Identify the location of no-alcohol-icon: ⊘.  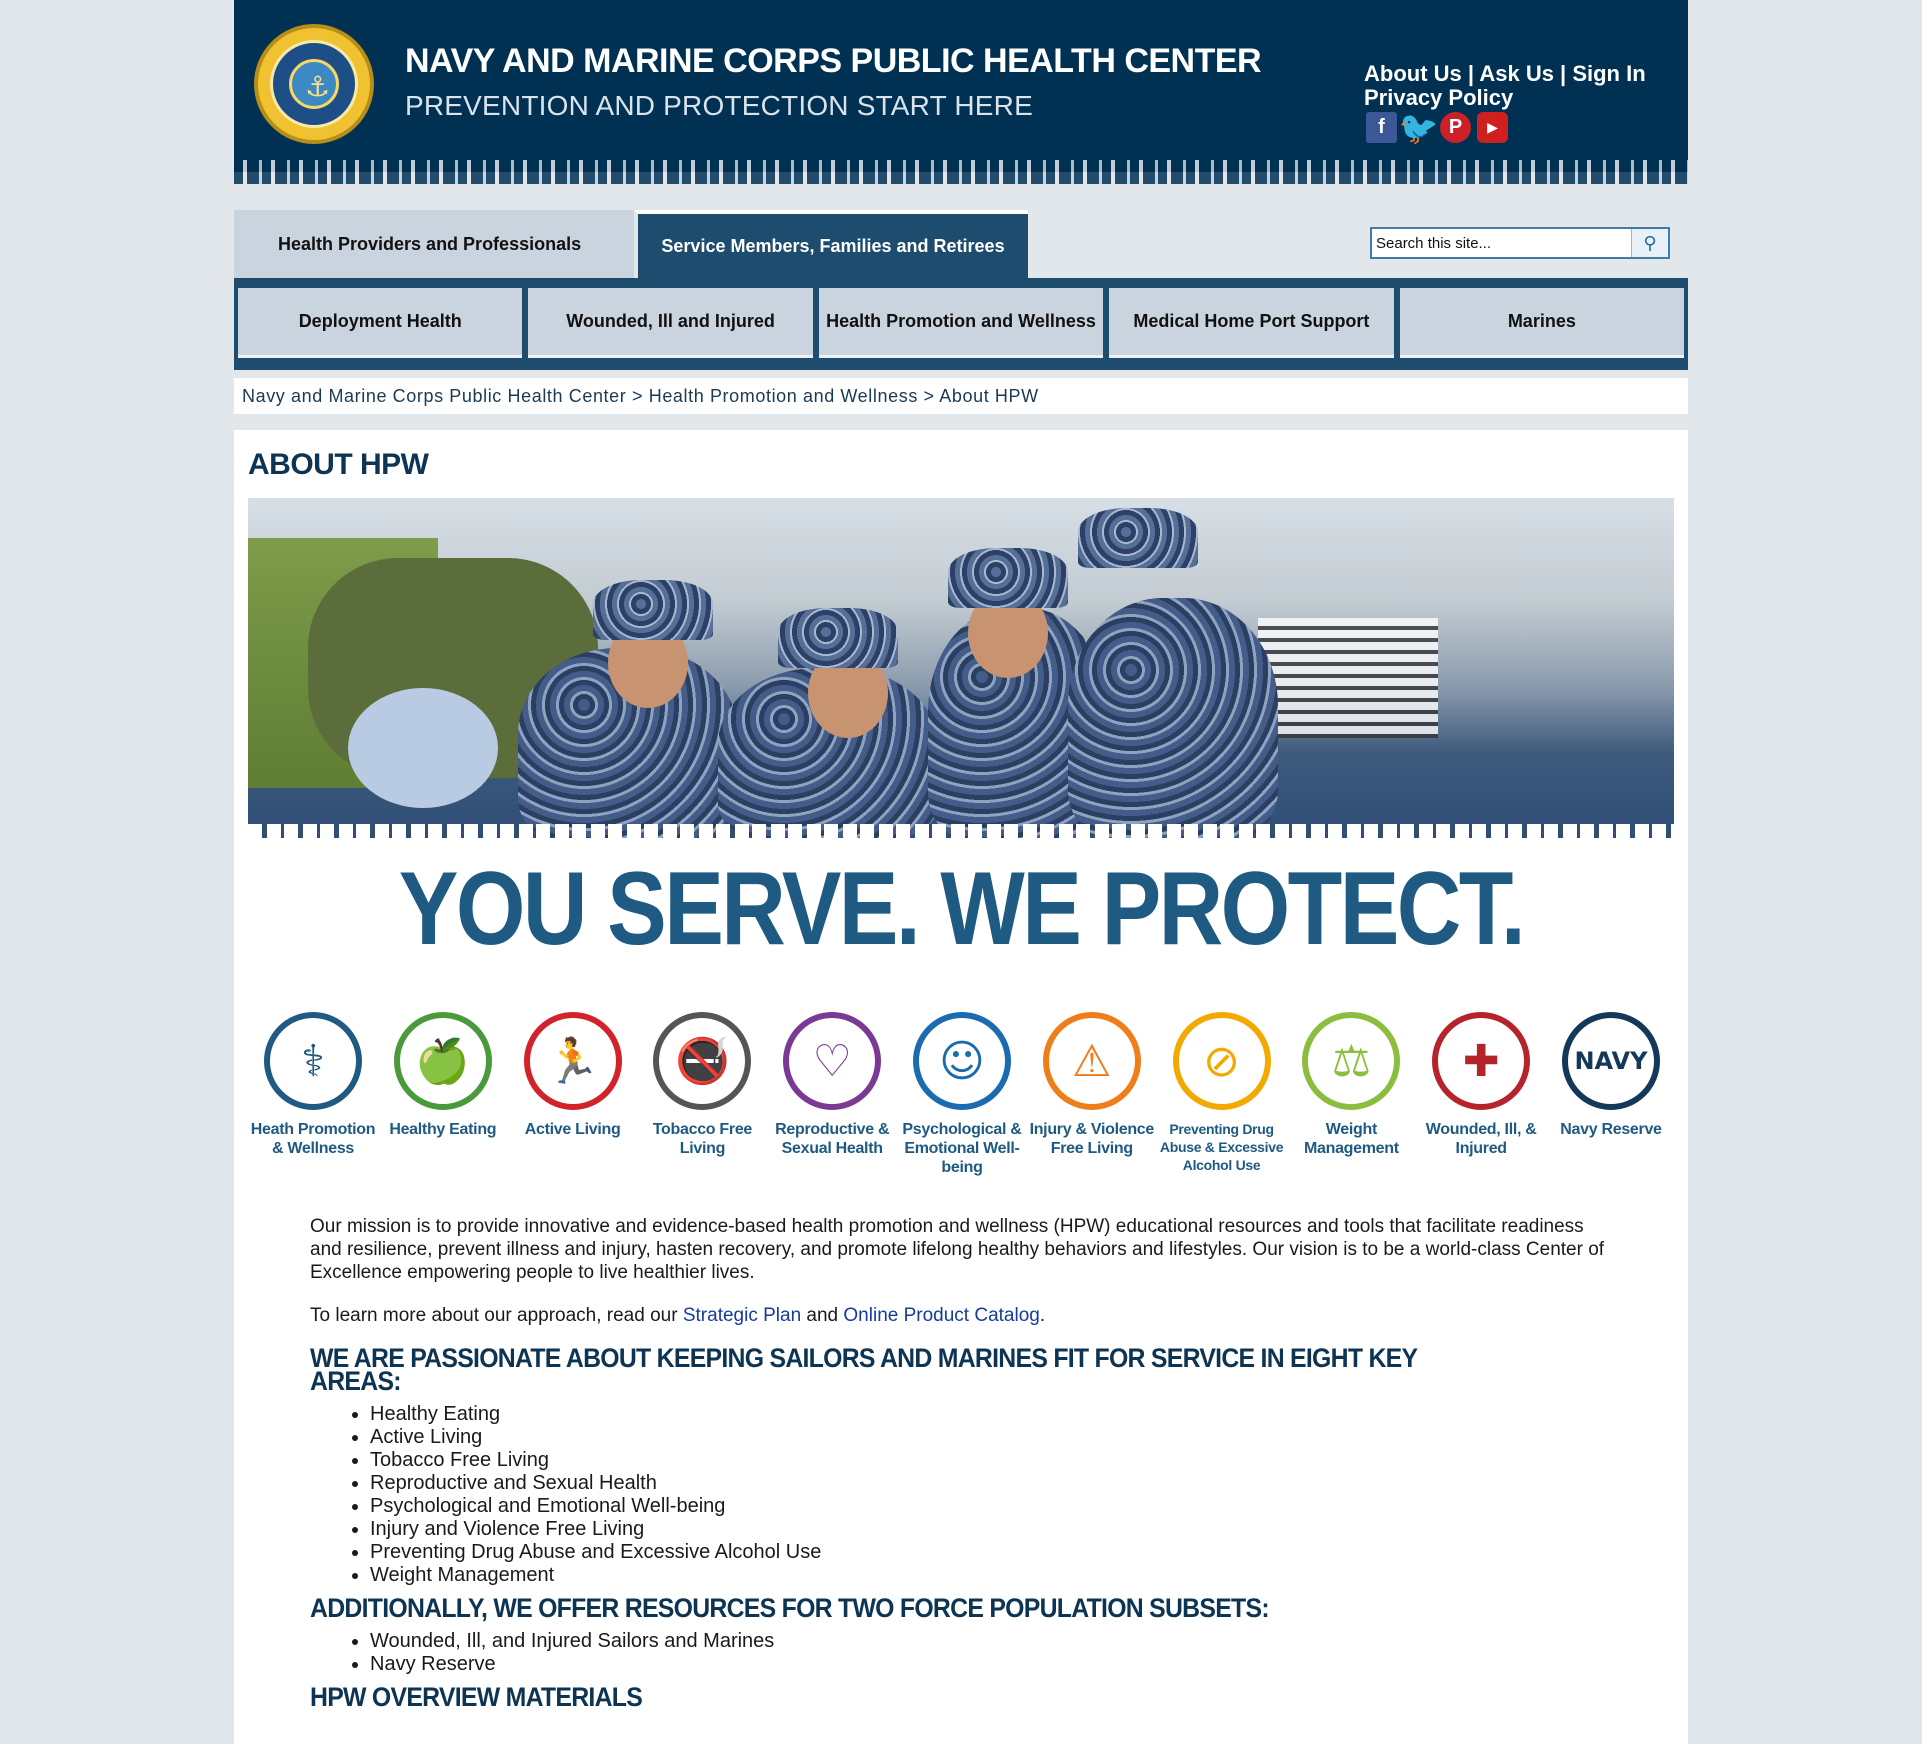
(1221, 1061).